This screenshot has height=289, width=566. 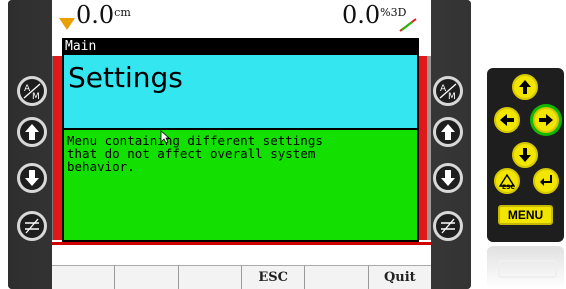 I want to click on down-button-left, so click(x=32, y=178).